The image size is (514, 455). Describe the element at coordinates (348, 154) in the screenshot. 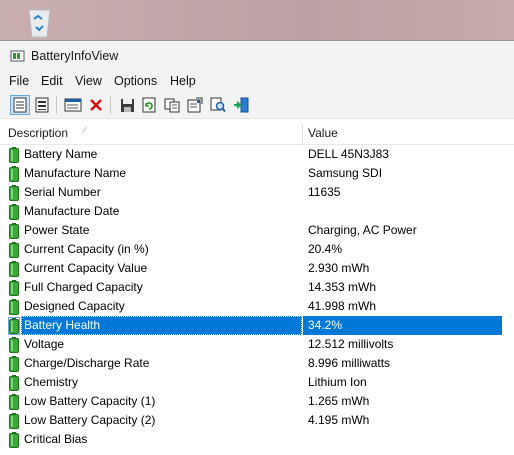

I see `row-value: DELL 45N3J83` at that location.